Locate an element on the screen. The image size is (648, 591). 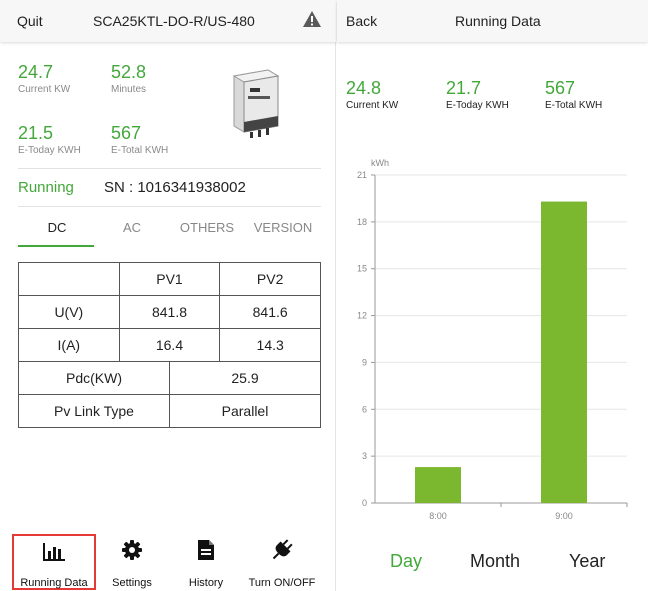
table-cell: 14.3 is located at coordinates (270, 345).